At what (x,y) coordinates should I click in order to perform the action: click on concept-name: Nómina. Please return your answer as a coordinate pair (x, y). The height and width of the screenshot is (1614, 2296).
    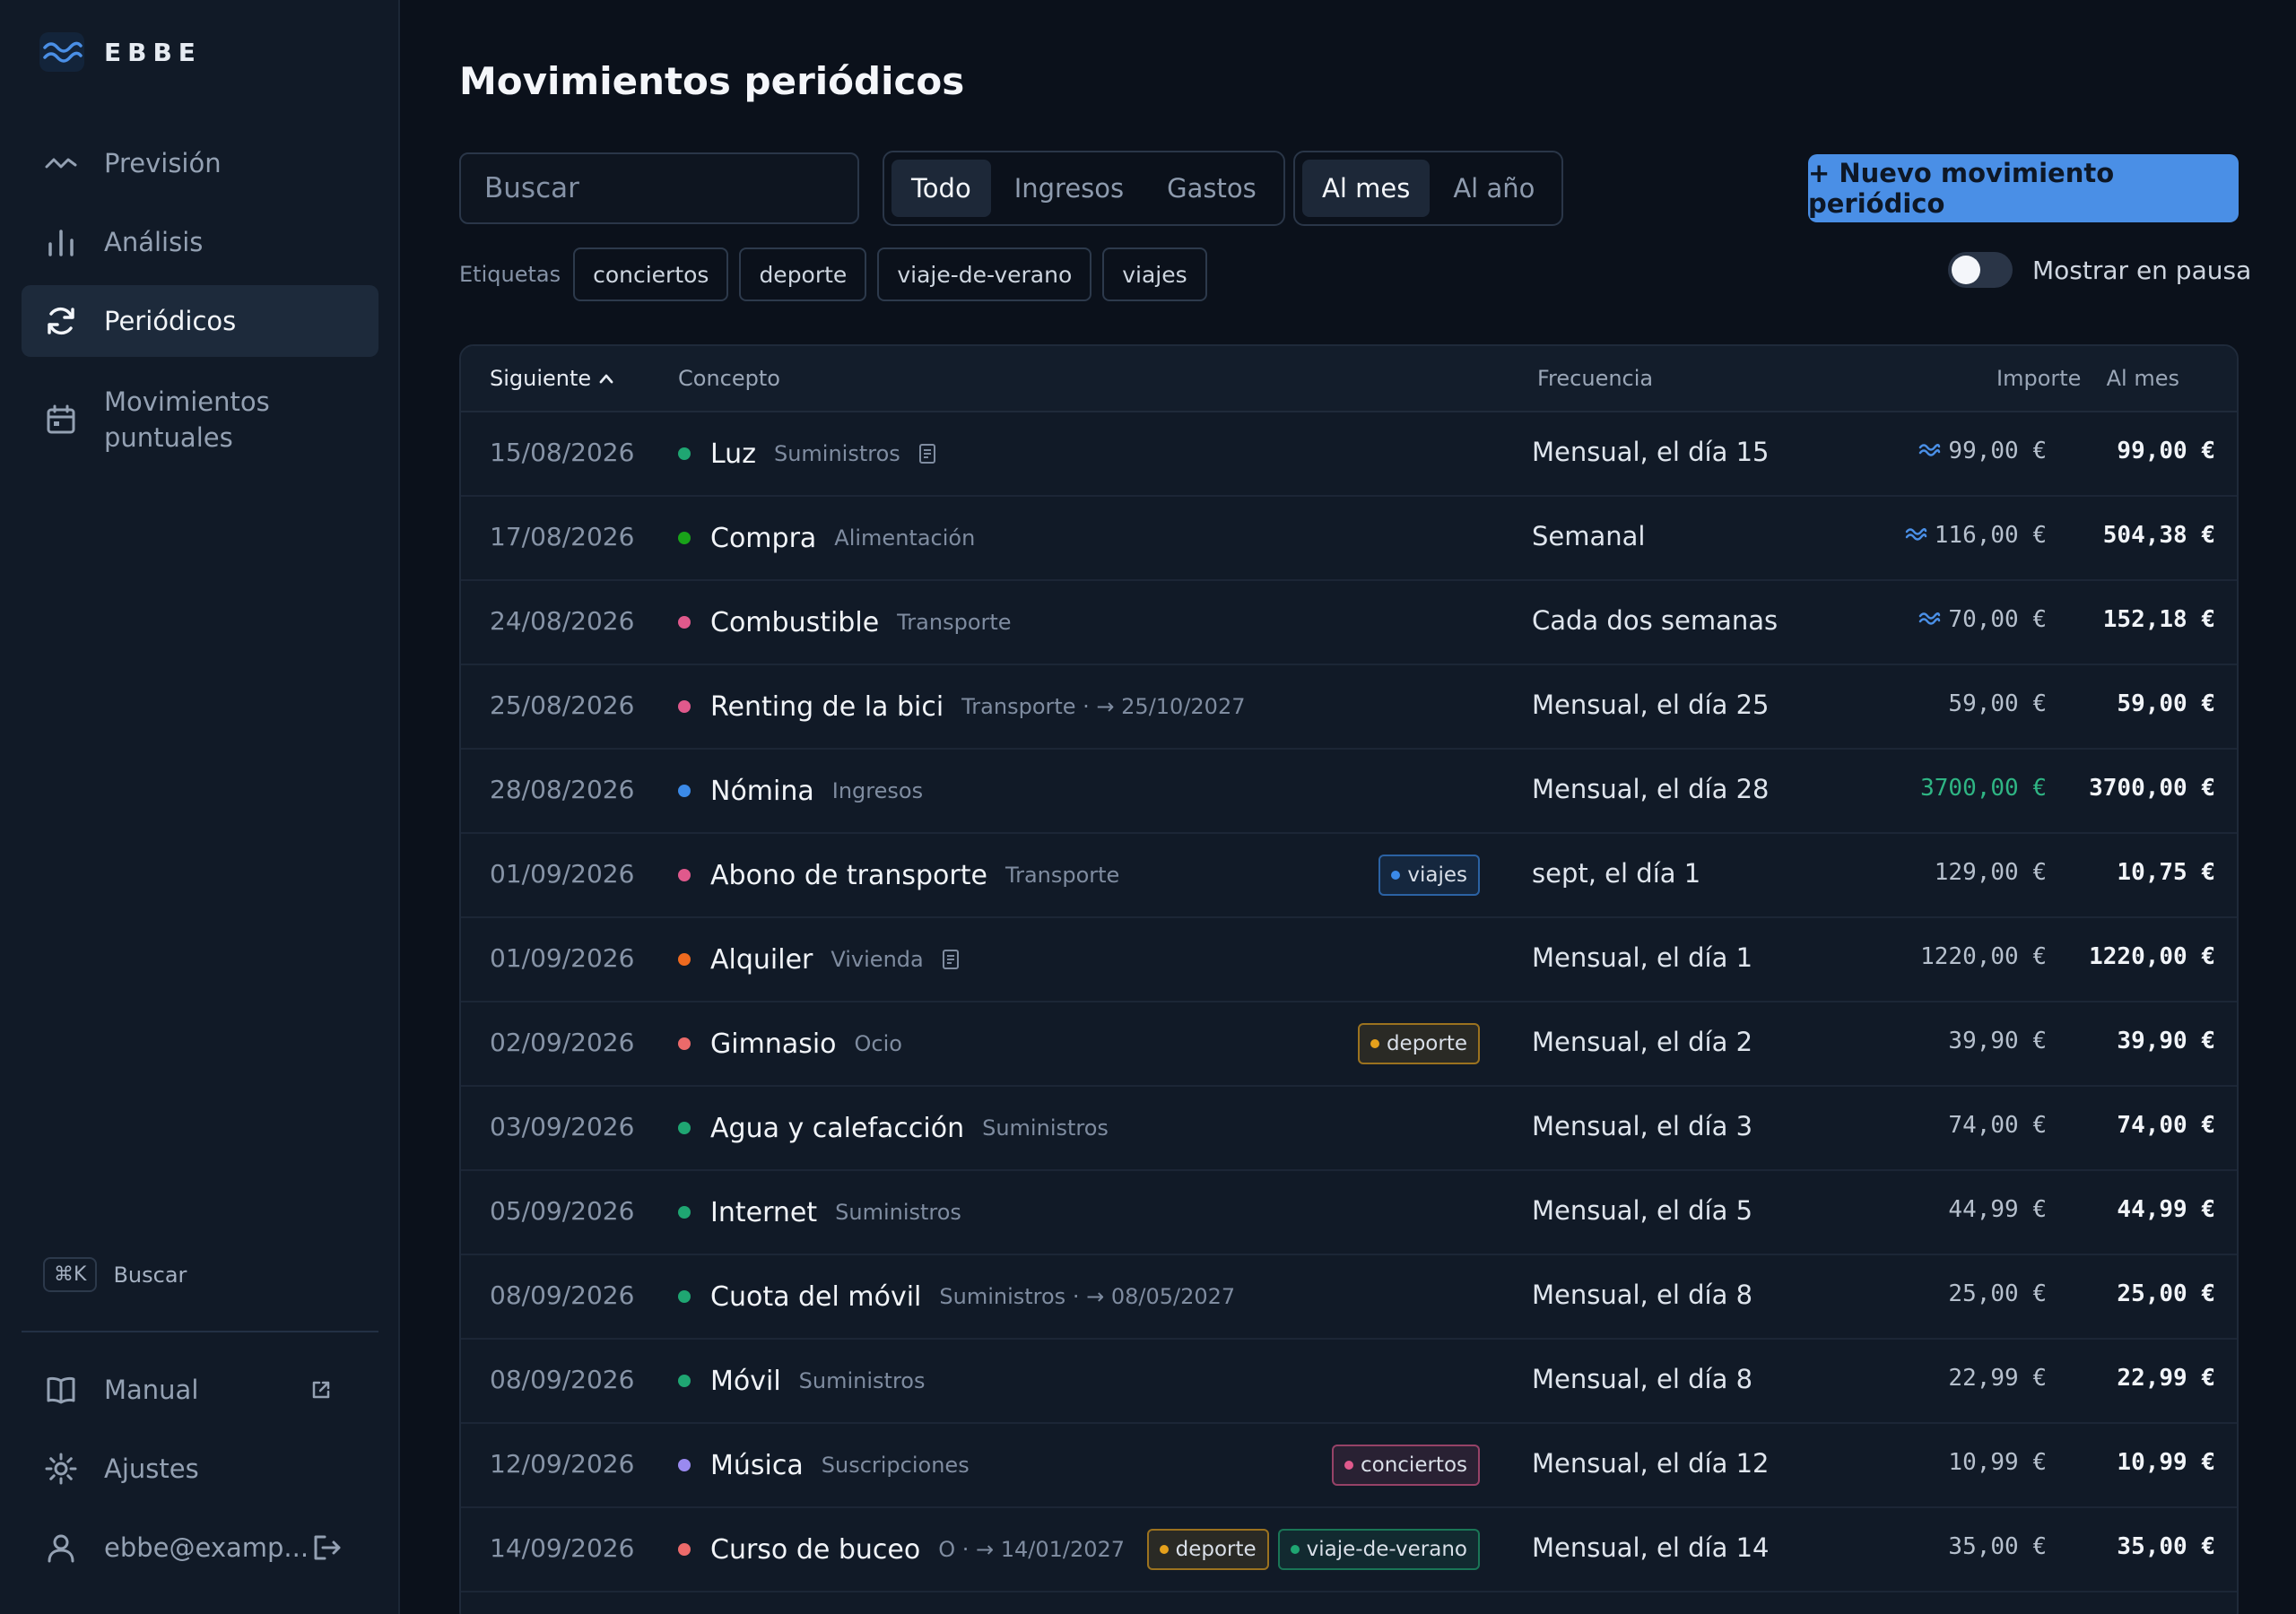
    Looking at the image, I should click on (762, 791).